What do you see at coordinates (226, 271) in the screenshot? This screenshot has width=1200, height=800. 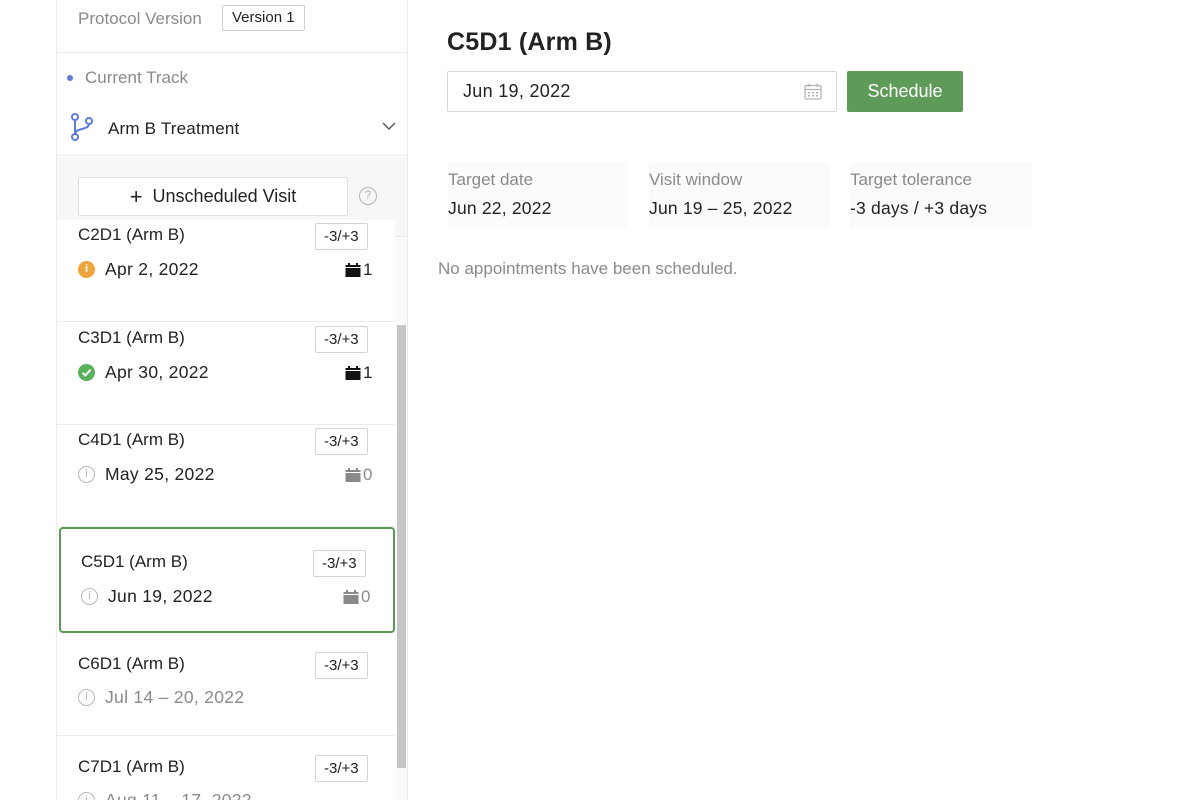 I see `visit-item: C2D1 (Arm B) -3/+3 i Apr 2, 2022 1` at bounding box center [226, 271].